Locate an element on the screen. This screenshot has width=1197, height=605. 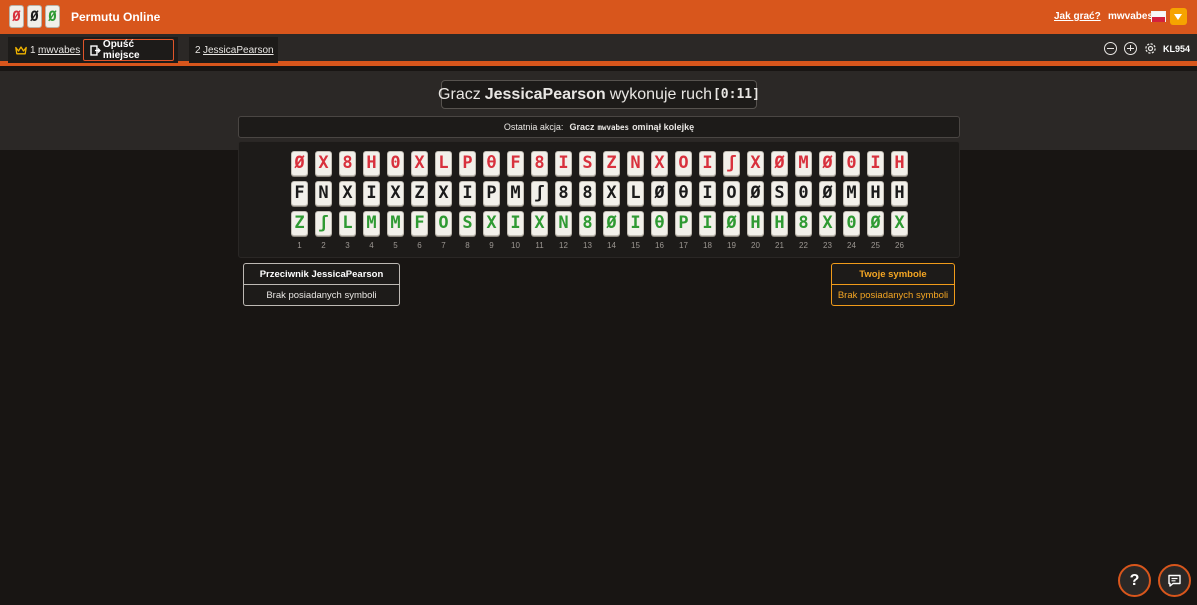
symbol-tile-green: O is located at coordinates (443, 223).